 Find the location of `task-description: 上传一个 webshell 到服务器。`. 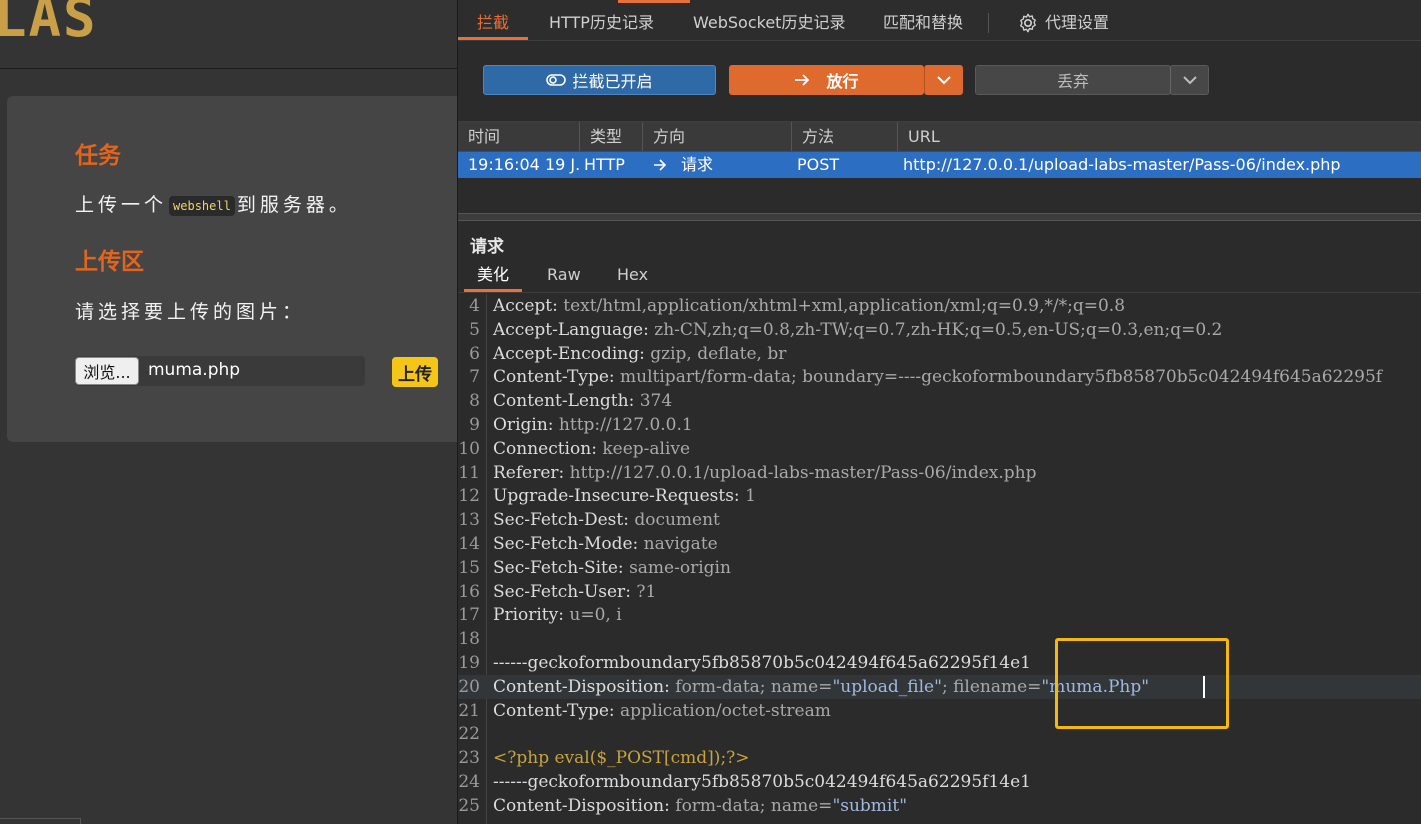

task-description: 上传一个 webshell 到服务器。 is located at coordinates (213, 203).